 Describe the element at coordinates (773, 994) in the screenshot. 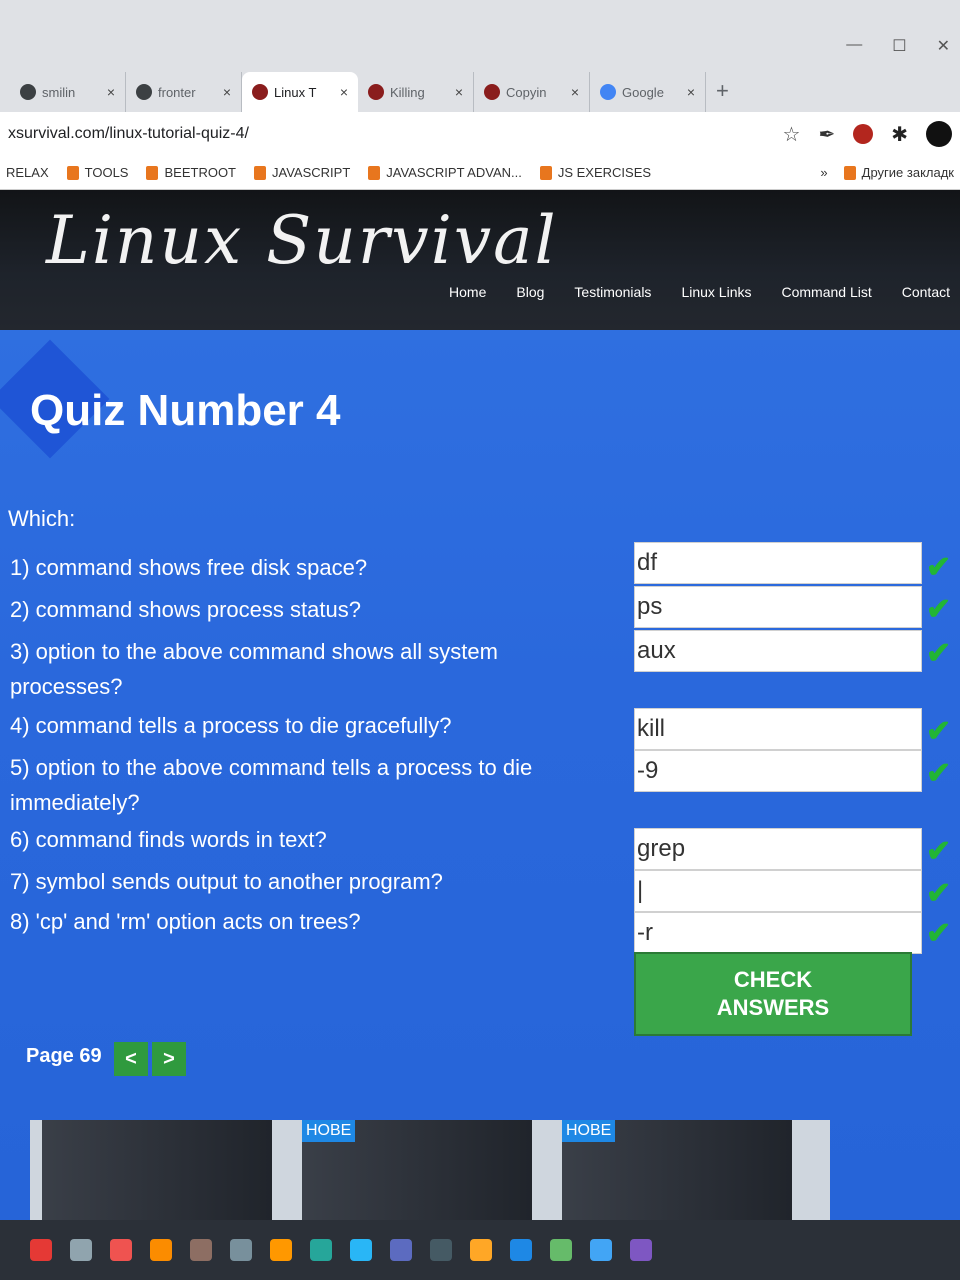

I see `check-answers-button: CHECK ANSWERS` at that location.